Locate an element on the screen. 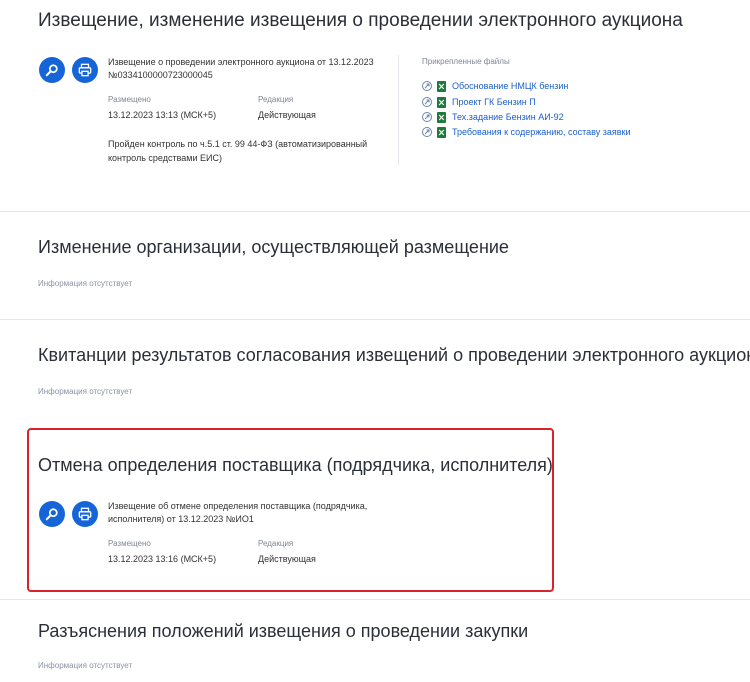  print-notice-button is located at coordinates (85, 70).